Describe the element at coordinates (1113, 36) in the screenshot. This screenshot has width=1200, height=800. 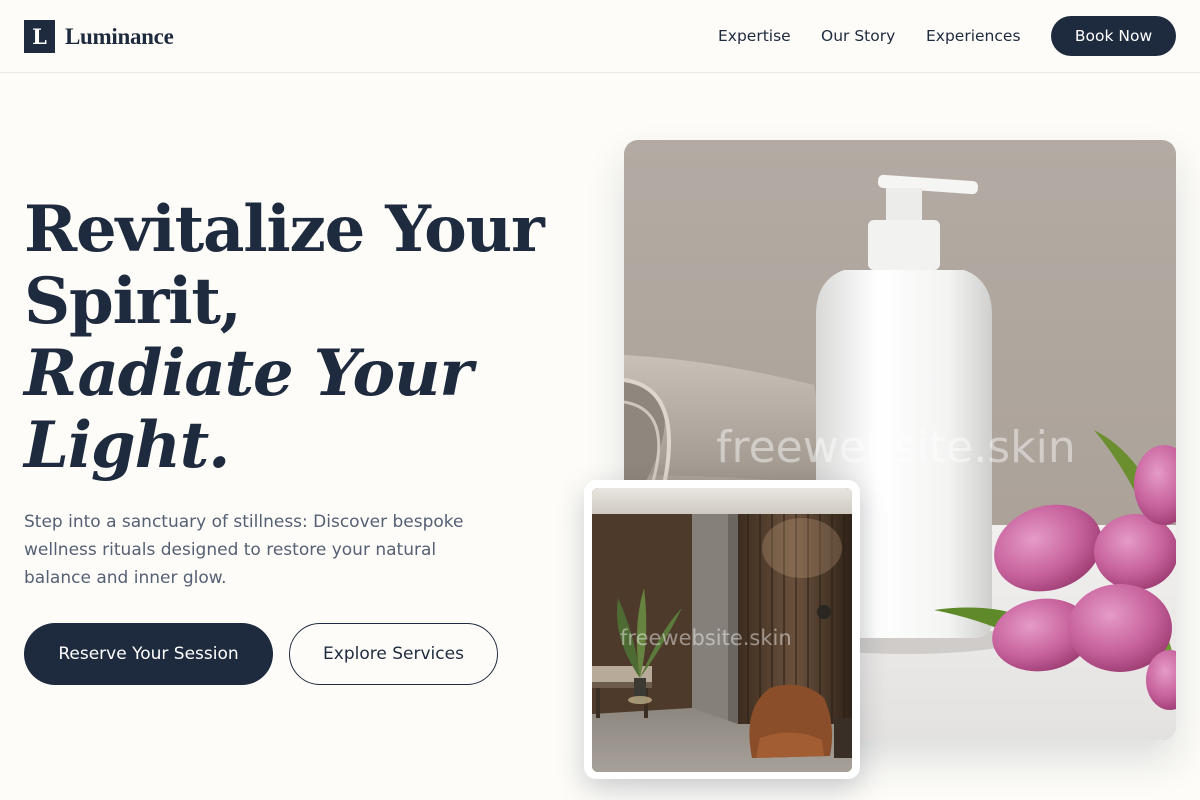
I see `book-now-button: Book Now` at that location.